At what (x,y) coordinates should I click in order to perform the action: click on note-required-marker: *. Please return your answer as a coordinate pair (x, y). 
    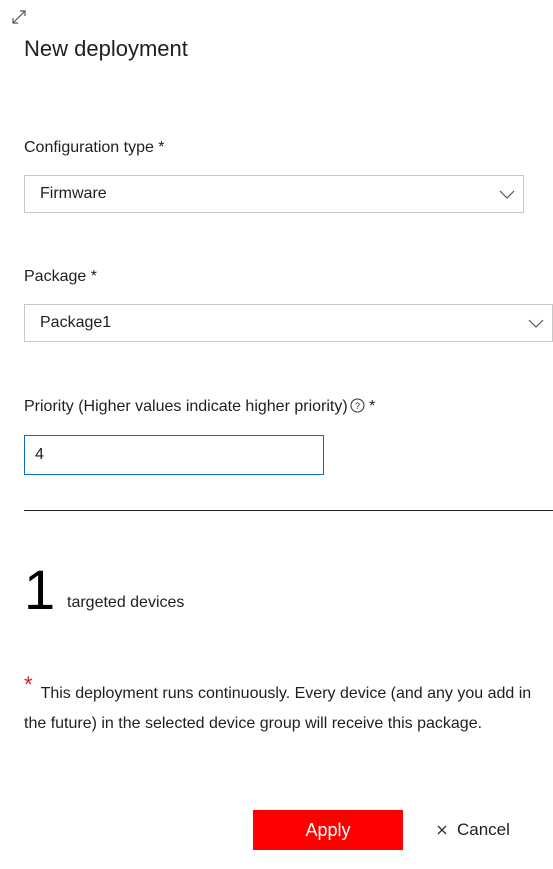
    Looking at the image, I should click on (28, 684).